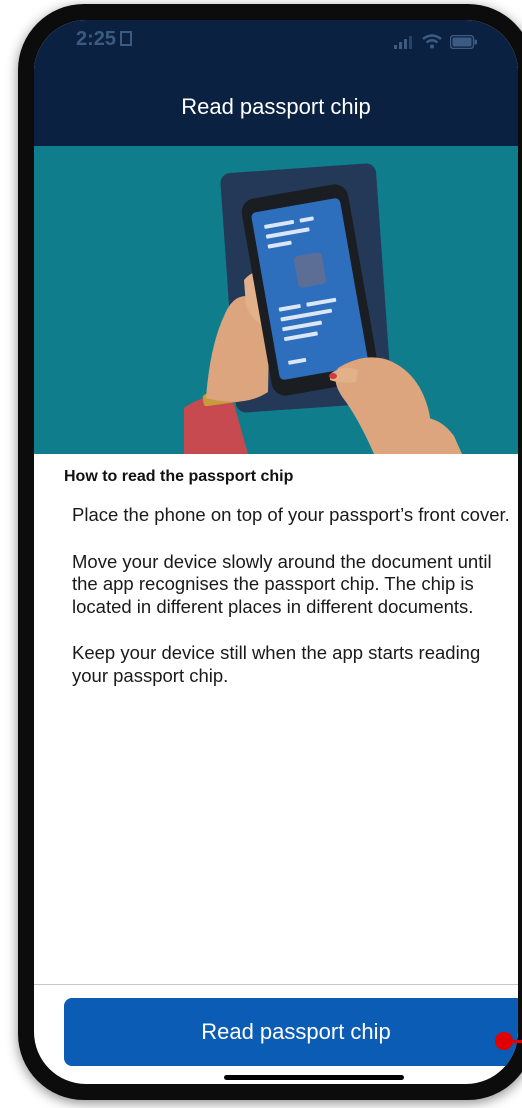  Describe the element at coordinates (403, 42) in the screenshot. I see `cellular-signal-icon` at that location.